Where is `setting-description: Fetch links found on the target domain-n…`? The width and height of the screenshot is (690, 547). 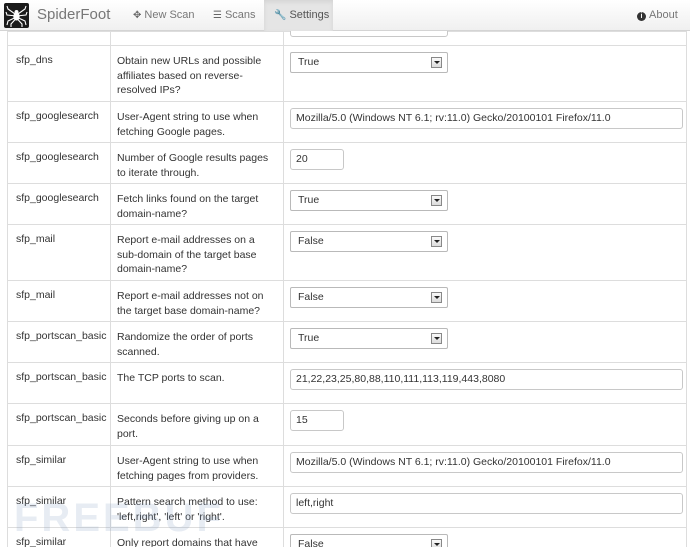
setting-description: Fetch links found on the target domain-n… is located at coordinates (196, 204).